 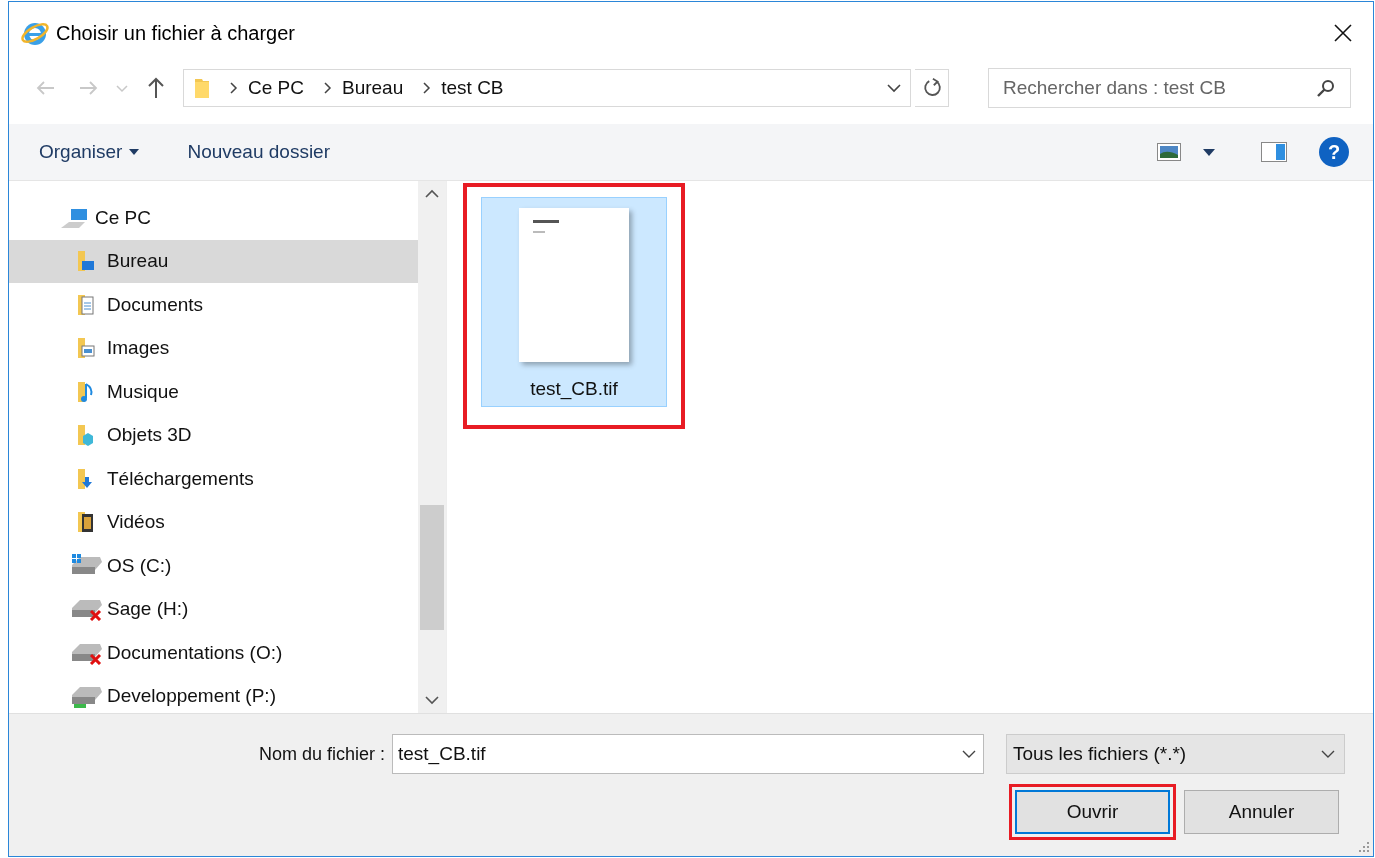 I want to click on breadcrumb-item: Ce PC, so click(x=276, y=88).